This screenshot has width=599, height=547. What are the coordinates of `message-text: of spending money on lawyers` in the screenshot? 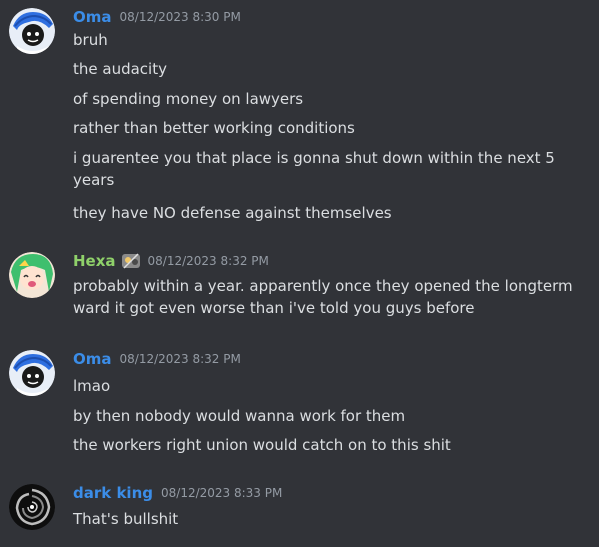 It's located at (188, 99).